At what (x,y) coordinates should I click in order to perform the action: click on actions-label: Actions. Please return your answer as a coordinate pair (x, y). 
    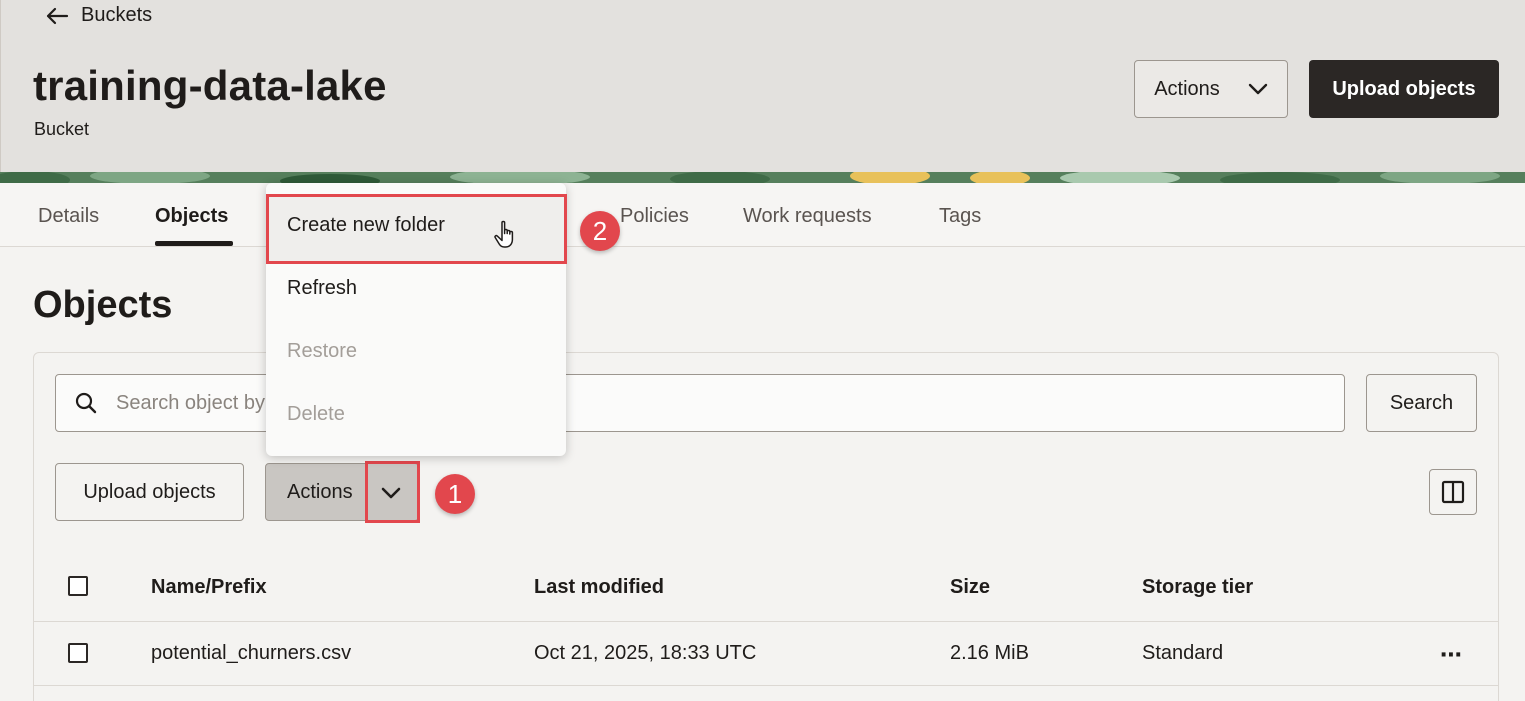
    Looking at the image, I should click on (320, 491).